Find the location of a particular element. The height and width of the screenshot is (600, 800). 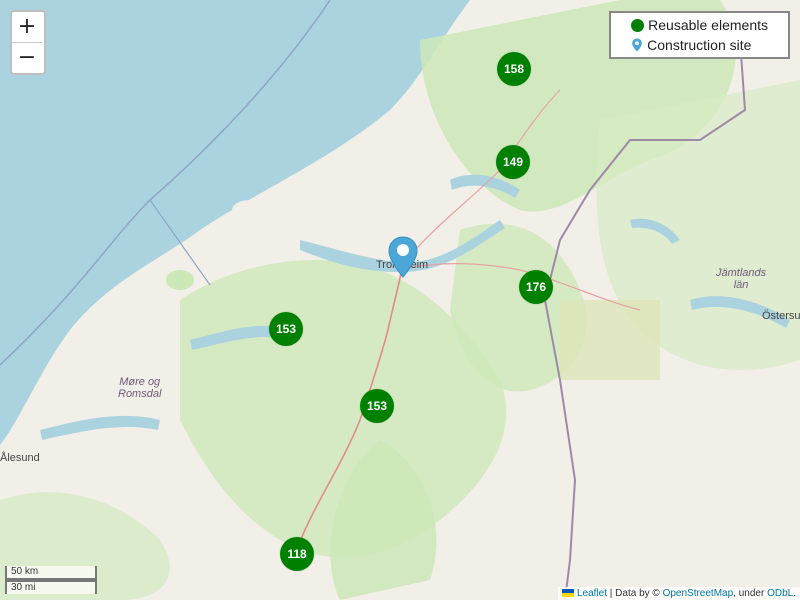

place-label-ostersund: Östersund is located at coordinates (781, 316).